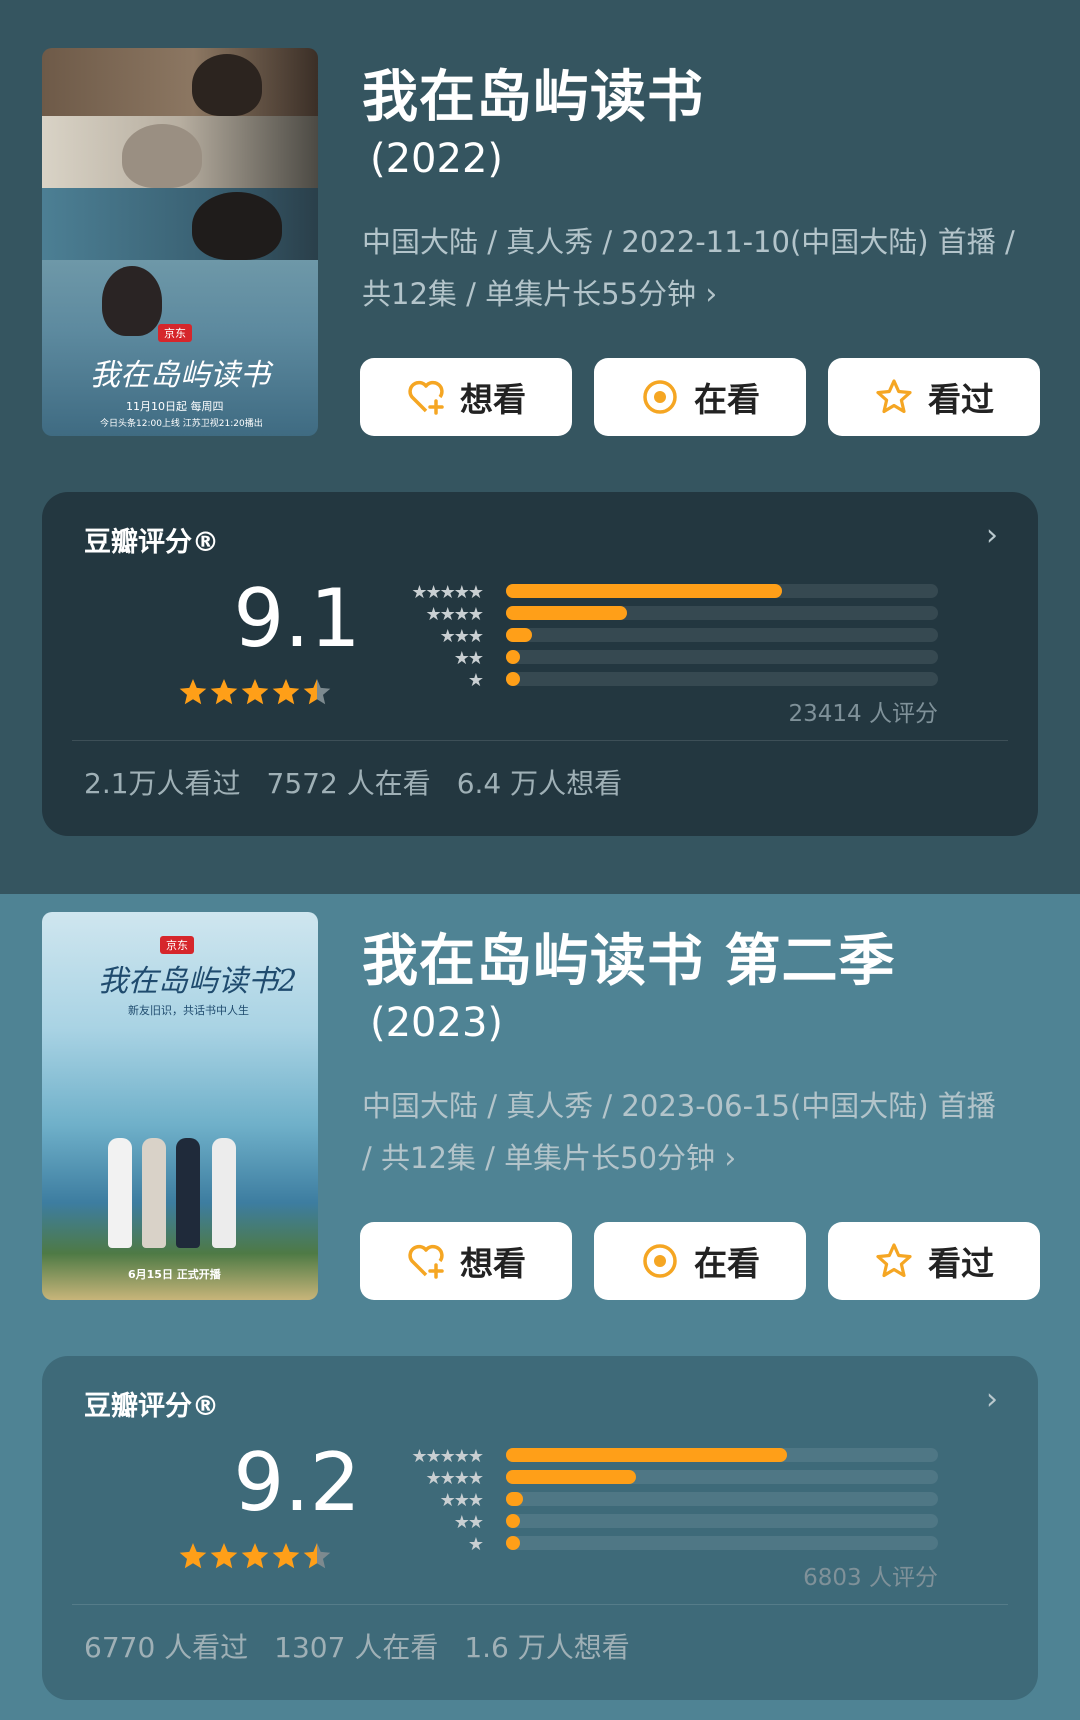  What do you see at coordinates (629, 961) in the screenshot?
I see `show-title: 我在岛屿读书 第二季` at bounding box center [629, 961].